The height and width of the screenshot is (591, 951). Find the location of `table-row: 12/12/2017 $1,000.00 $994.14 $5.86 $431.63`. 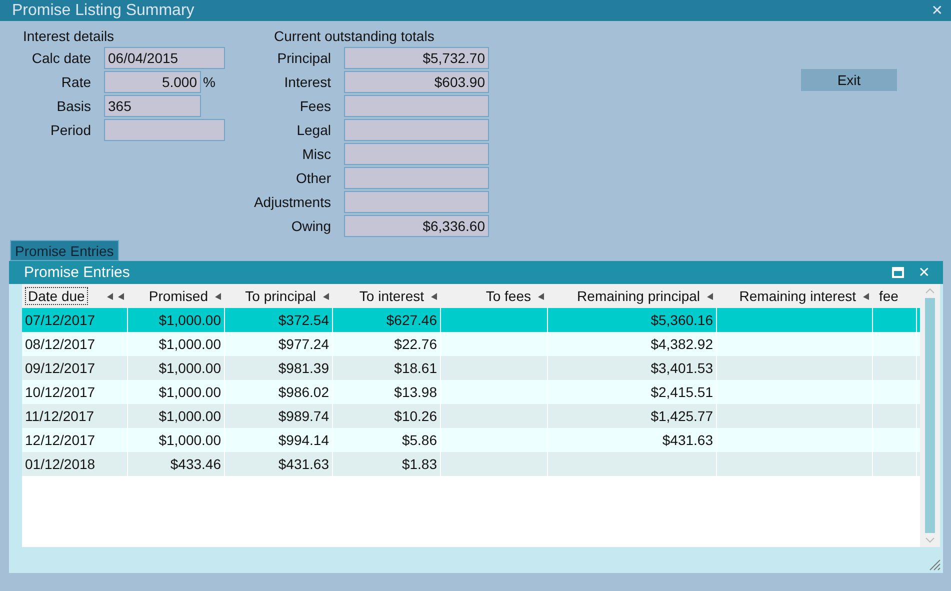

table-row: 12/12/2017 $1,000.00 $994.14 $5.86 $431.63 is located at coordinates (471, 440).